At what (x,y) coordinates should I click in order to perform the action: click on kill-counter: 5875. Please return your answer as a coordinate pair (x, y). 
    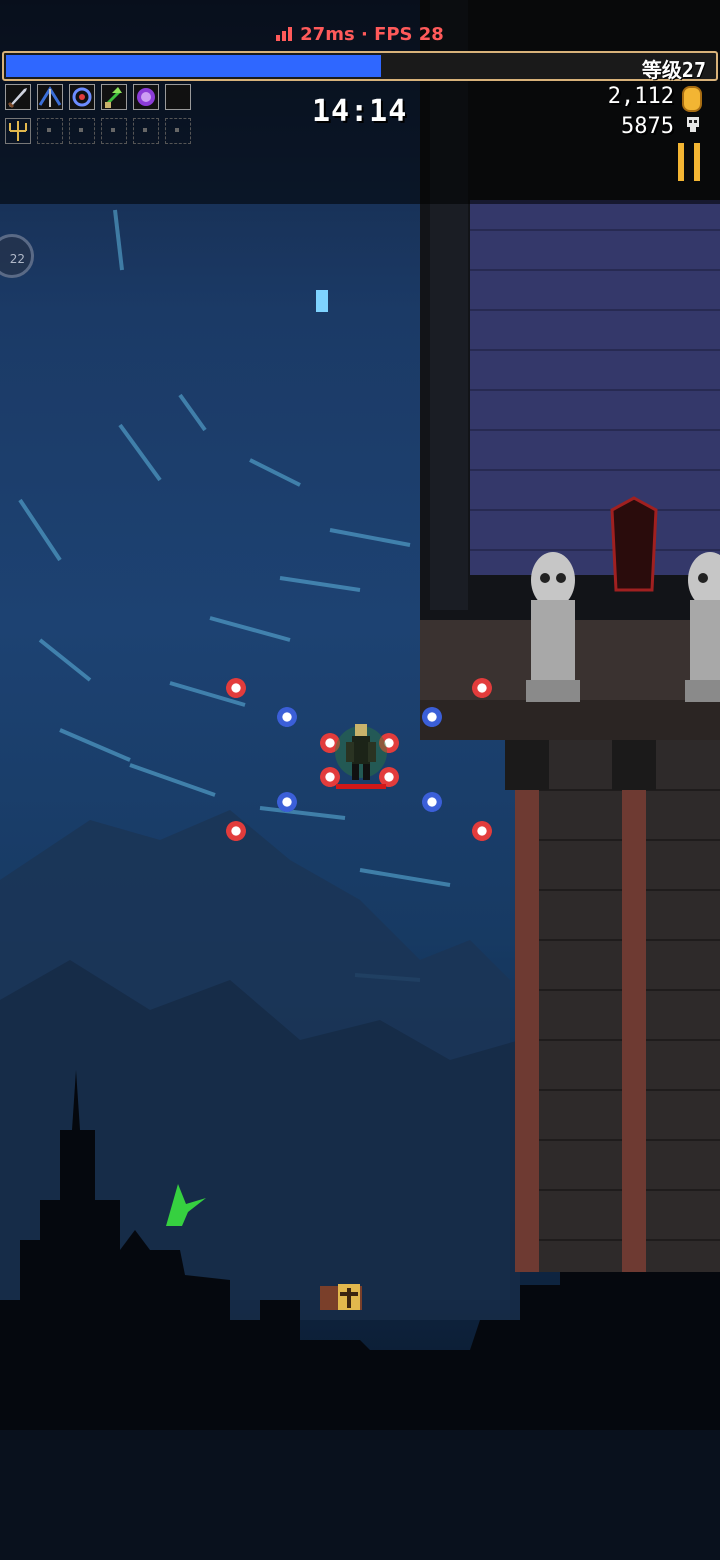
    Looking at the image, I should click on (647, 126).